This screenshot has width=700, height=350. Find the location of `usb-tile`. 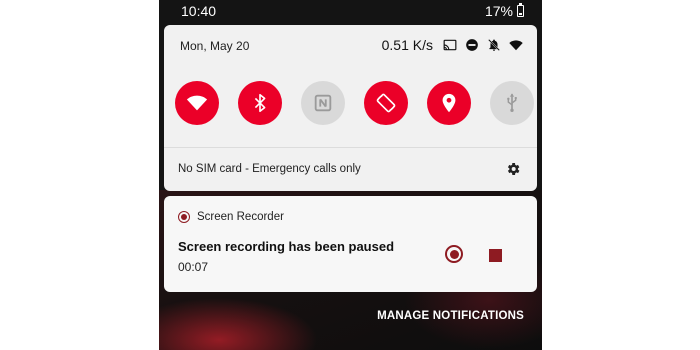

usb-tile is located at coordinates (512, 103).